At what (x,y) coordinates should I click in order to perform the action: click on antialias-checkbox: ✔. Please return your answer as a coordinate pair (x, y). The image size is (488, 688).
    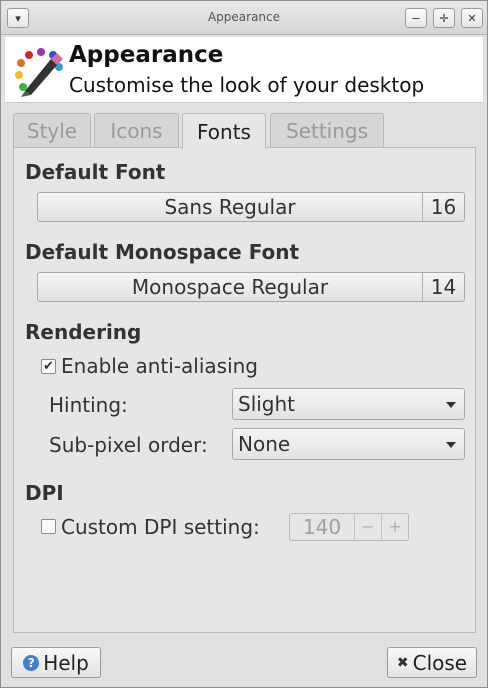
    Looking at the image, I should click on (48, 366).